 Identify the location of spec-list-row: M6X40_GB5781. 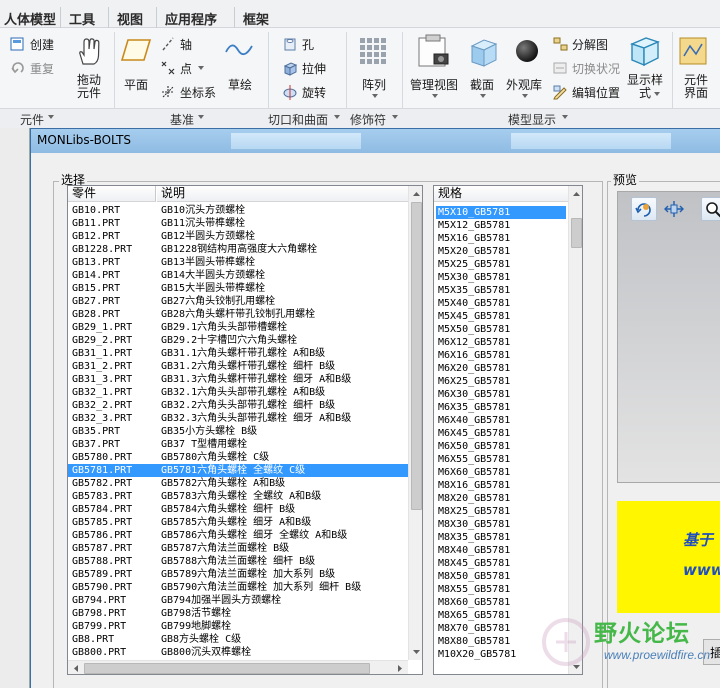
(501, 420).